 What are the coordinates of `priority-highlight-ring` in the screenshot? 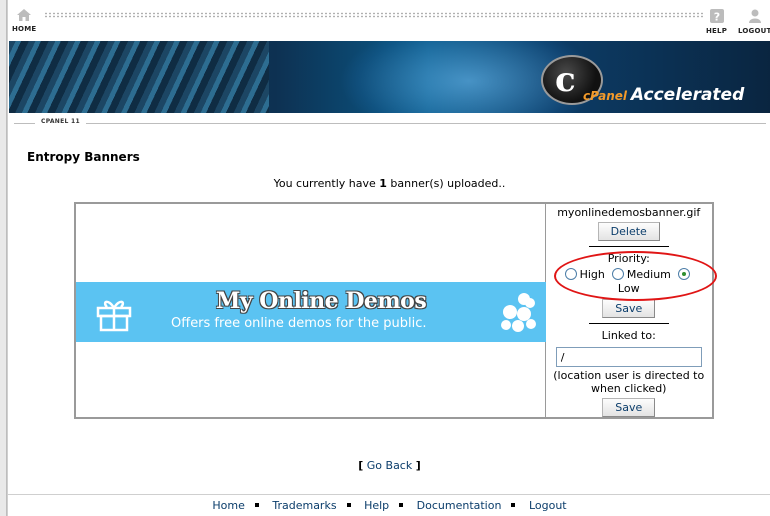 It's located at (635, 276).